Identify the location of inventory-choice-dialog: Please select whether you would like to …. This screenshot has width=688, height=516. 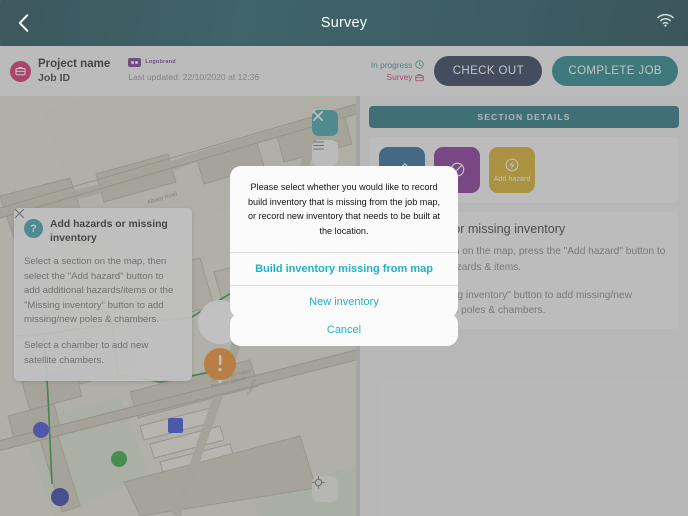
(344, 242).